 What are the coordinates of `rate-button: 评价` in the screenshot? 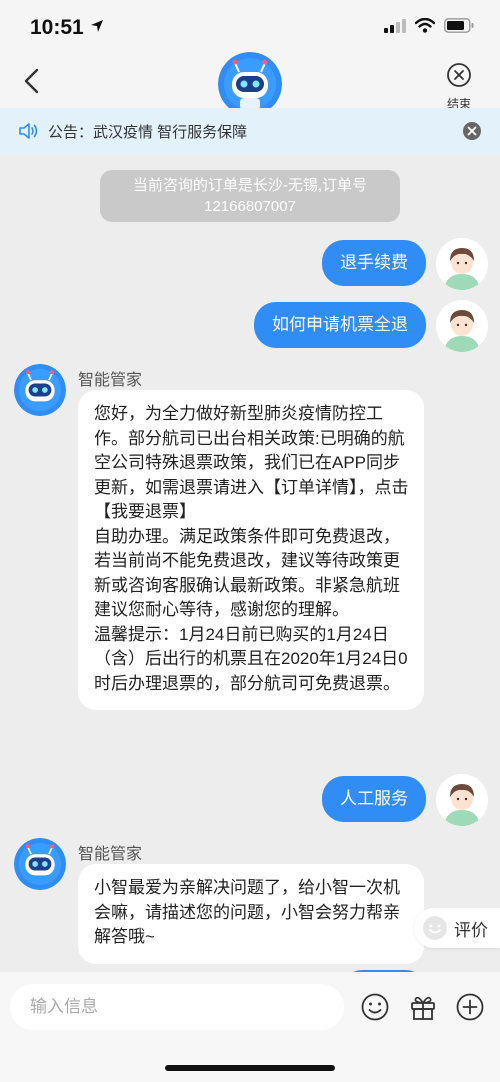 It's located at (457, 928).